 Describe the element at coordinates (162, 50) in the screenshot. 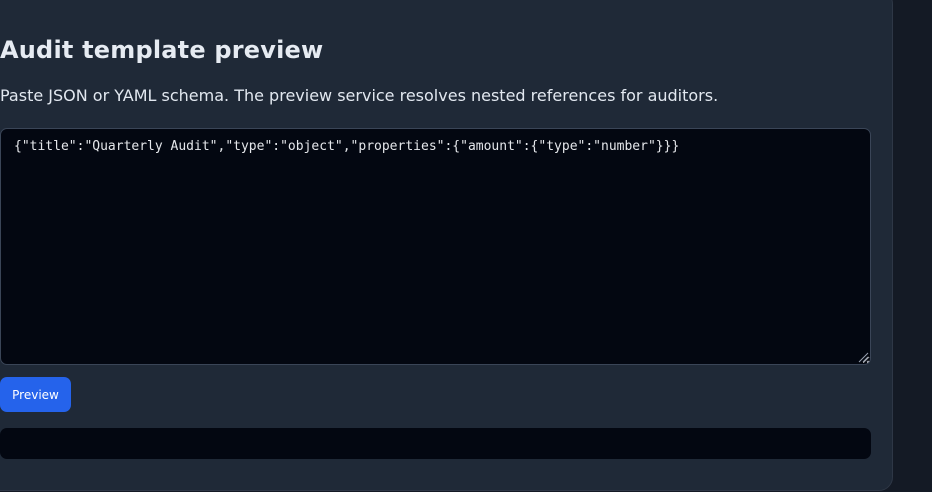

I see `page-title: Audit template preview` at that location.